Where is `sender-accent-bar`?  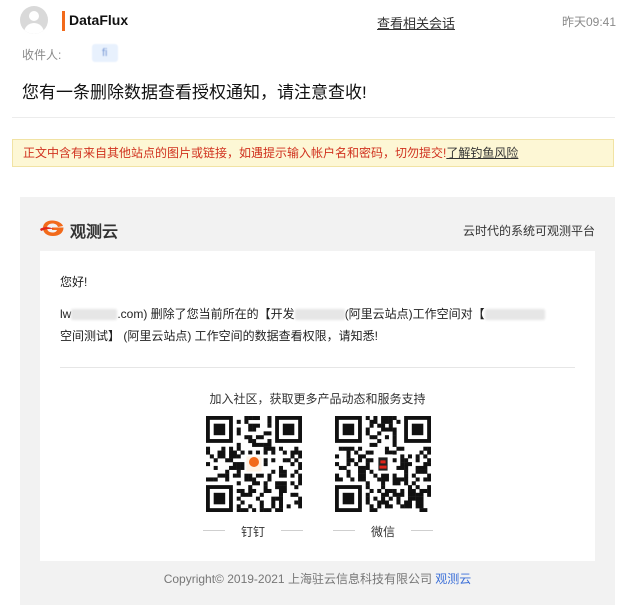 sender-accent-bar is located at coordinates (63, 21).